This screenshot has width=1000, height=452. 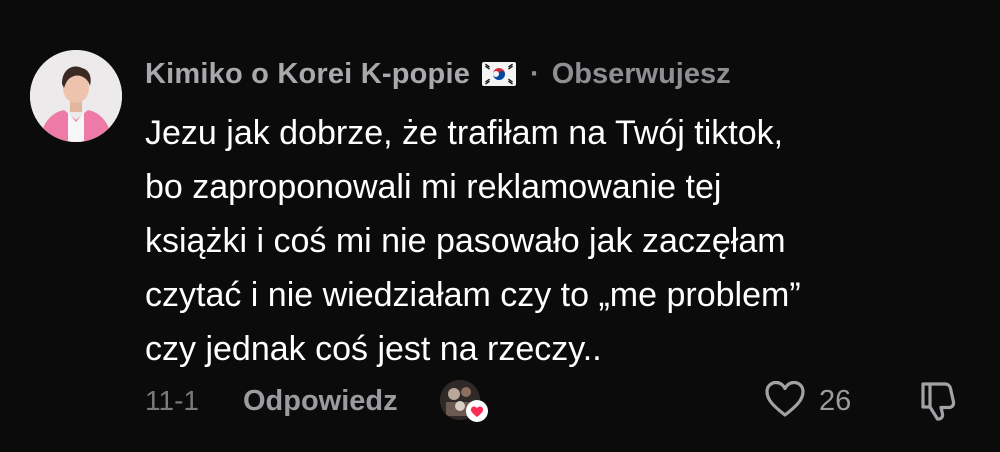 What do you see at coordinates (307, 74) in the screenshot?
I see `username-link: Kimiko o Korei K-popie` at bounding box center [307, 74].